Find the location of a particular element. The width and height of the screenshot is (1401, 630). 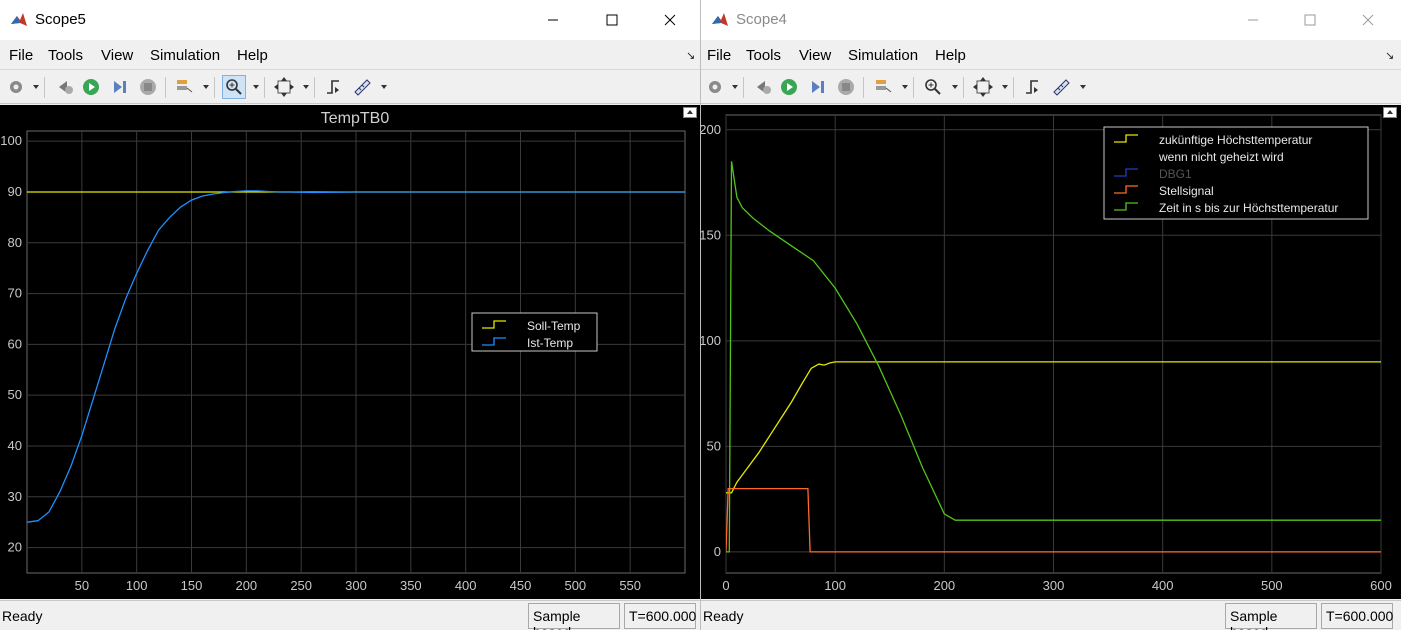

simulation-time: T=600.000 is located at coordinates (1357, 616).